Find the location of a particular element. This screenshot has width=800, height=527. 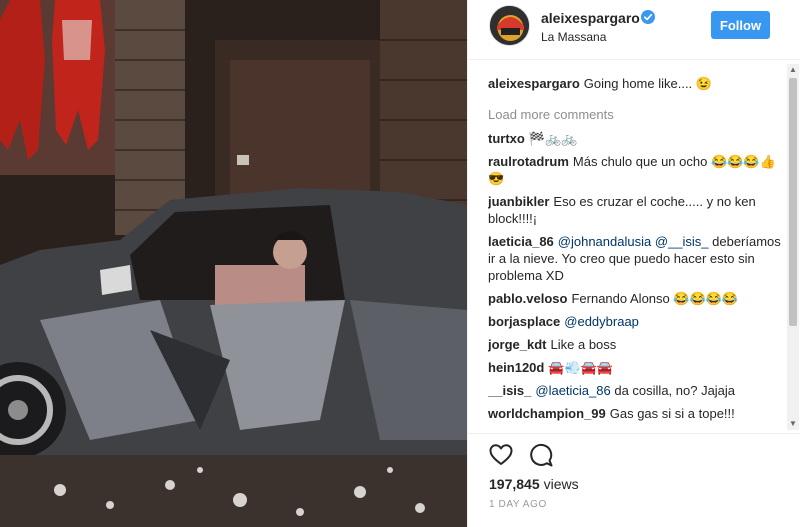

comment-item: borjasplace @eddybraap is located at coordinates (636, 321).